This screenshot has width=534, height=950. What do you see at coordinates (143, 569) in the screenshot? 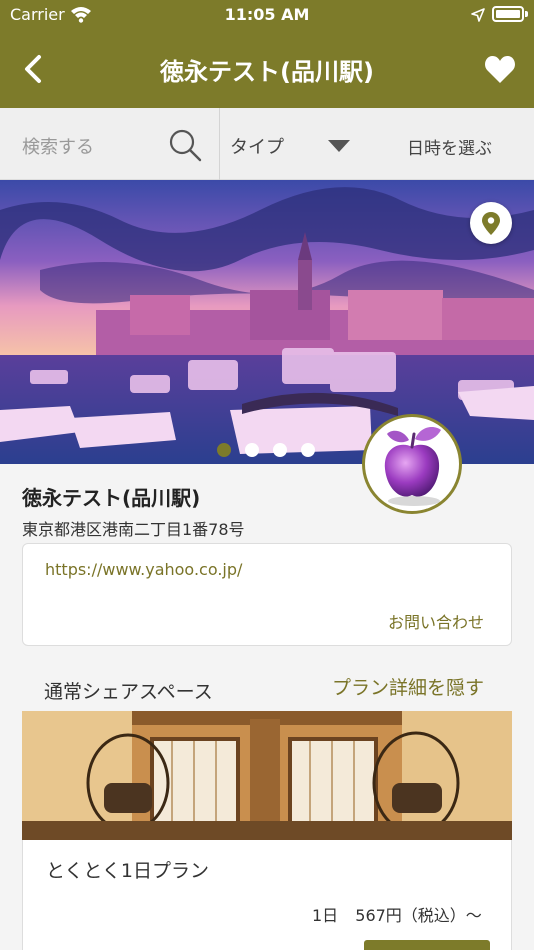
I see `website-link: https://www.yahoo.co.jp/` at bounding box center [143, 569].